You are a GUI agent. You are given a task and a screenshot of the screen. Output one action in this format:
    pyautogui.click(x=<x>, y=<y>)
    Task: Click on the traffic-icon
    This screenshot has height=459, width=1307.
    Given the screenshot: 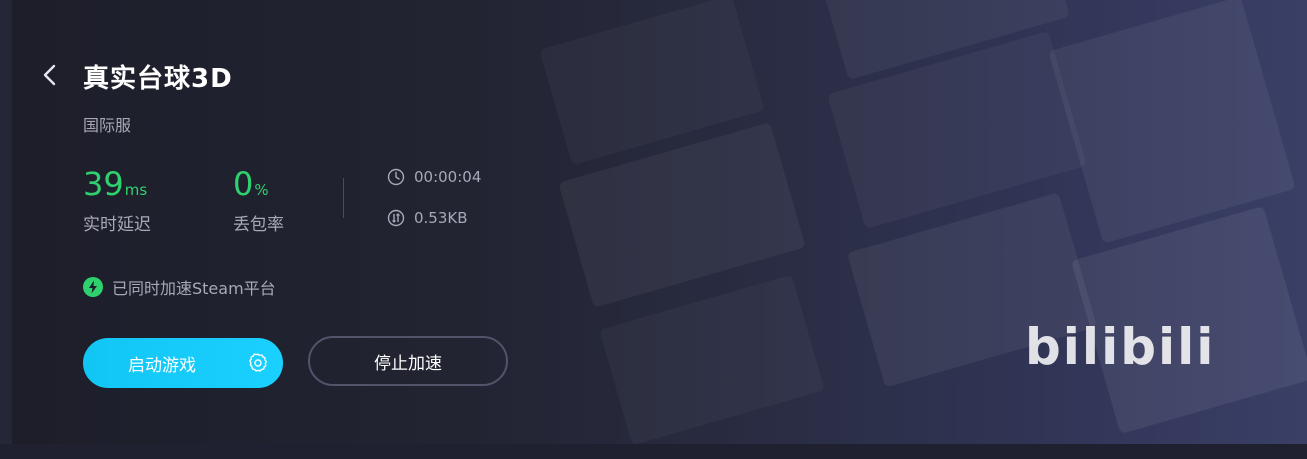 What is the action you would take?
    pyautogui.click(x=396, y=218)
    